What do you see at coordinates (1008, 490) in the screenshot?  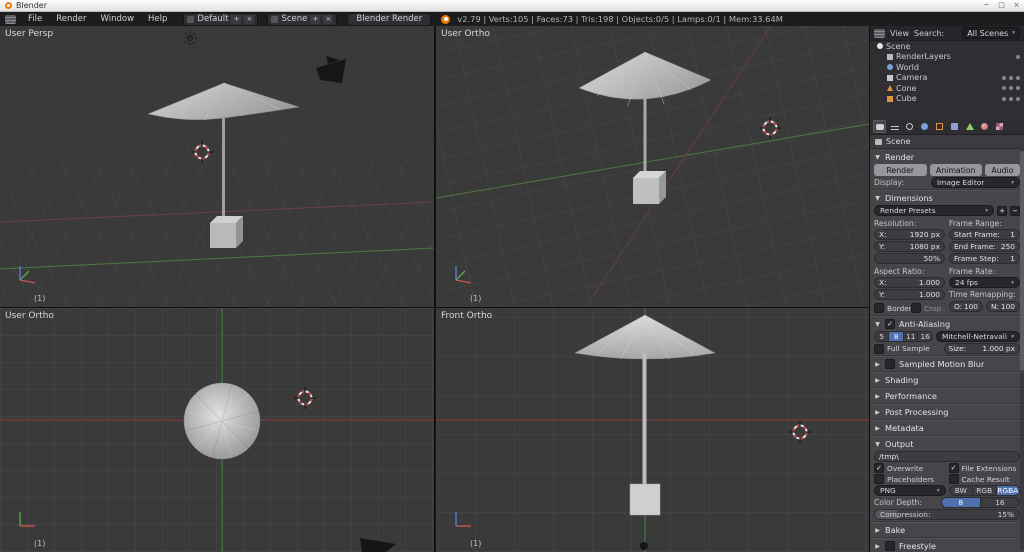 I see `rgba-button: RGBA` at bounding box center [1008, 490].